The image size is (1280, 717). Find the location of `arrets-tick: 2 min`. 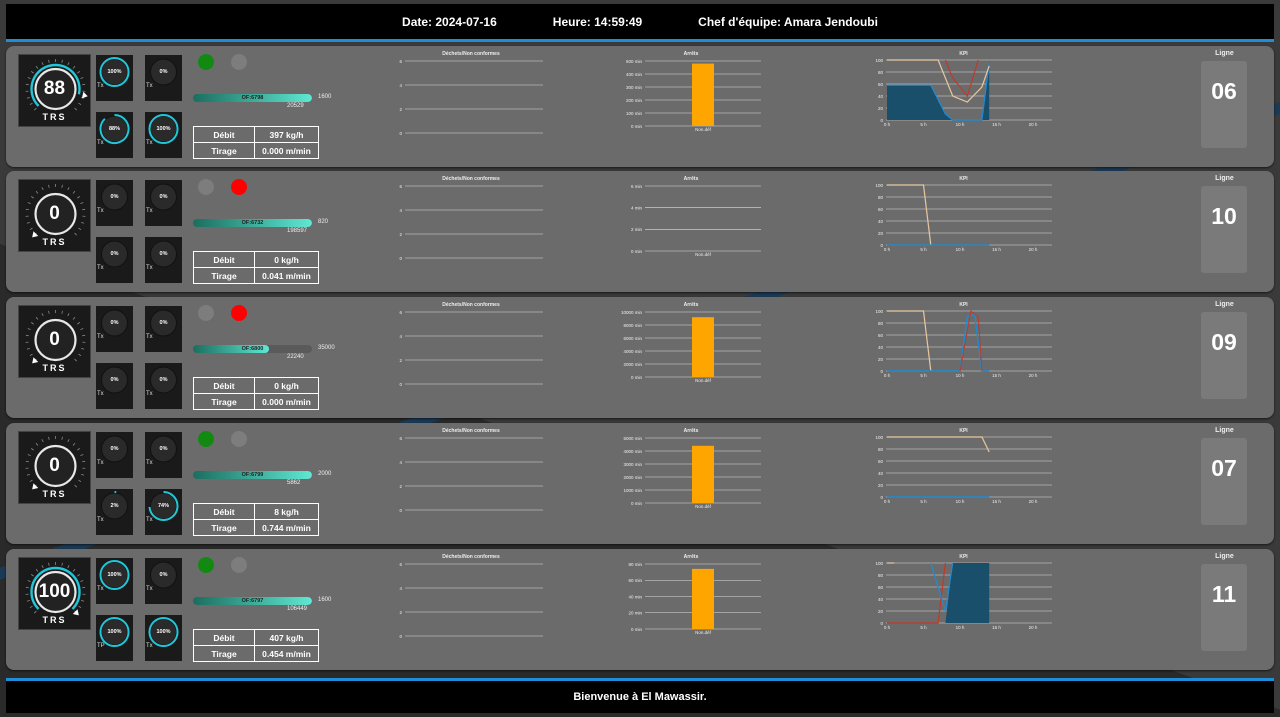

arrets-tick: 2 min is located at coordinates (637, 229).